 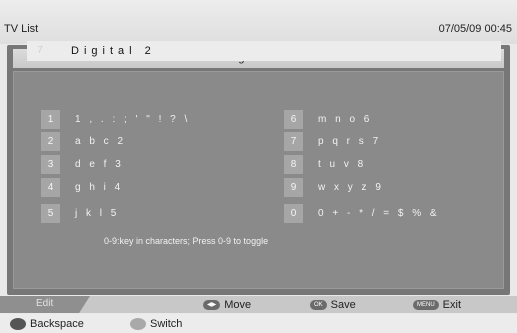 I want to click on key-1: 1 1 , . : ; ' " ! ? \, so click(x=141, y=119).